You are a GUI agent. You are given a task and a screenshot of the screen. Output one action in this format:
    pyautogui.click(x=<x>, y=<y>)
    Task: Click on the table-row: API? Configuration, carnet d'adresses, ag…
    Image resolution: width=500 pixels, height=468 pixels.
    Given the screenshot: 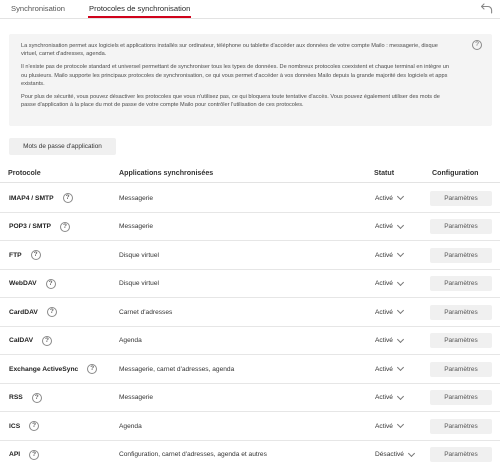 What is the action you would take?
    pyautogui.click(x=250, y=454)
    